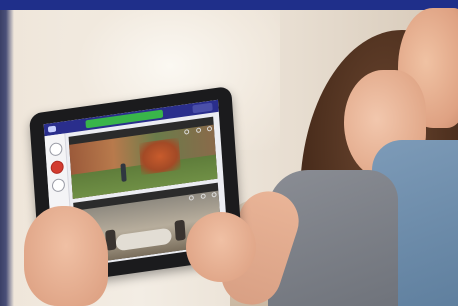 Image resolution: width=458 pixels, height=306 pixels. I want to click on settings-icon, so click(58, 185).